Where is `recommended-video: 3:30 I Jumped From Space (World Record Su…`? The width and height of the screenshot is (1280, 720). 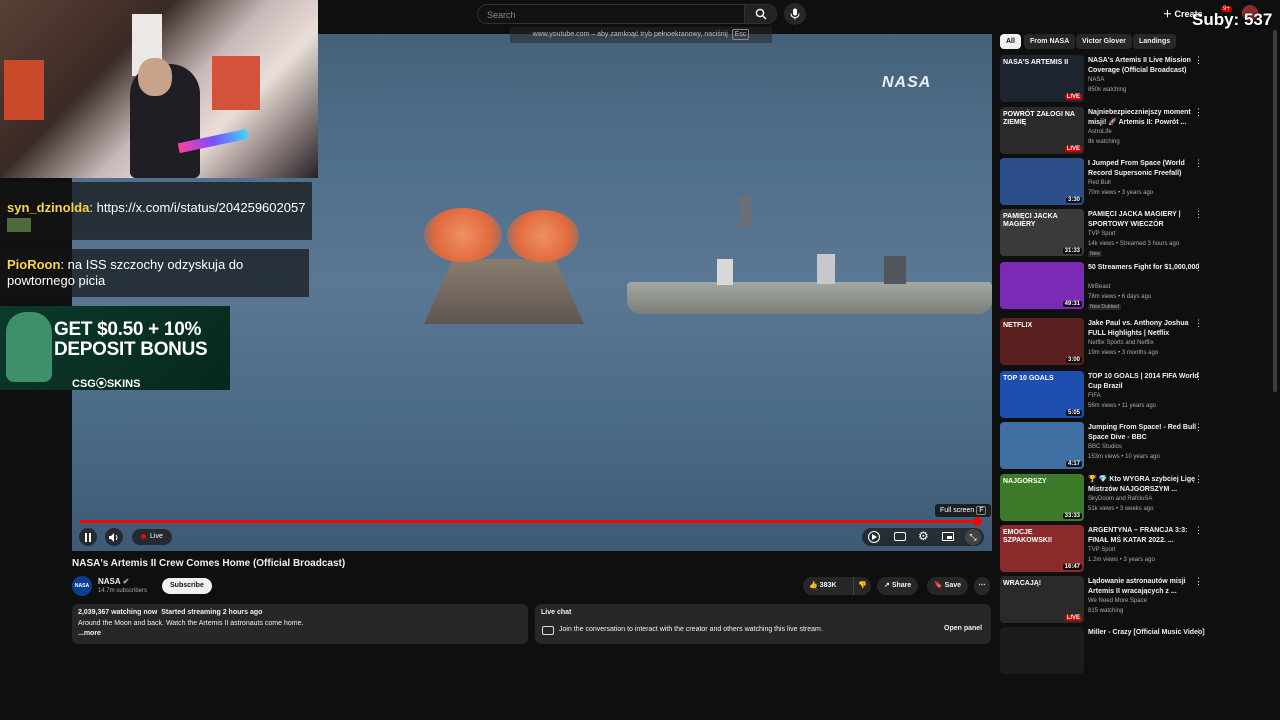 recommended-video: 3:30 I Jumped From Space (World Record Su… is located at coordinates (1135, 181).